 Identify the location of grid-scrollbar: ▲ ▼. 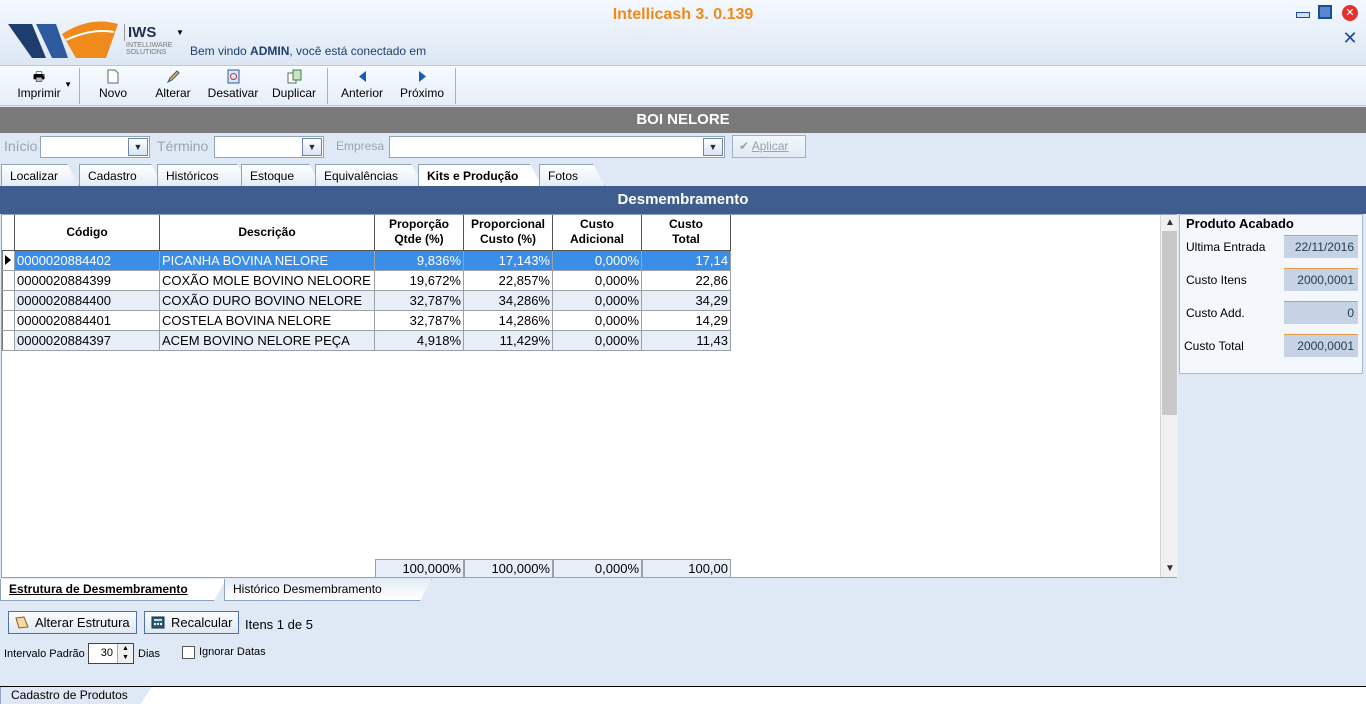
(1169, 396).